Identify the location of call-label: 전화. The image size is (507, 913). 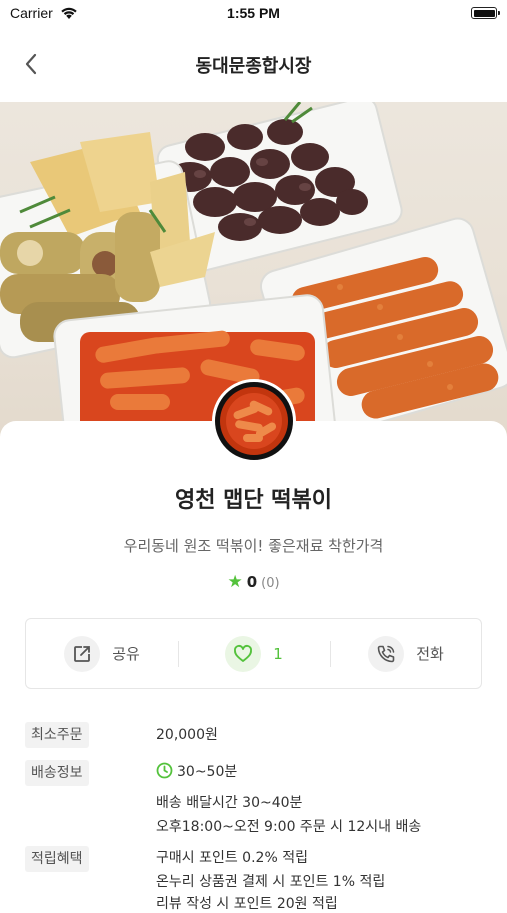
(430, 654).